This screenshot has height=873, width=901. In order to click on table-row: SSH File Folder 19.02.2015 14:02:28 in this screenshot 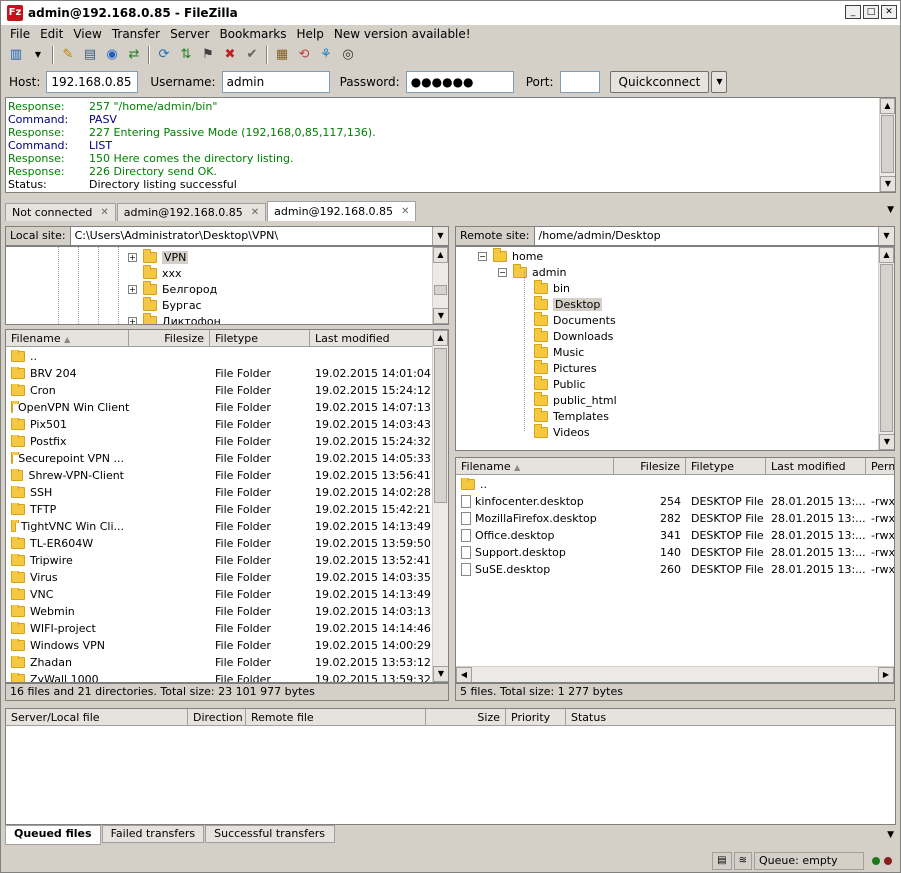, I will do `click(220, 492)`.